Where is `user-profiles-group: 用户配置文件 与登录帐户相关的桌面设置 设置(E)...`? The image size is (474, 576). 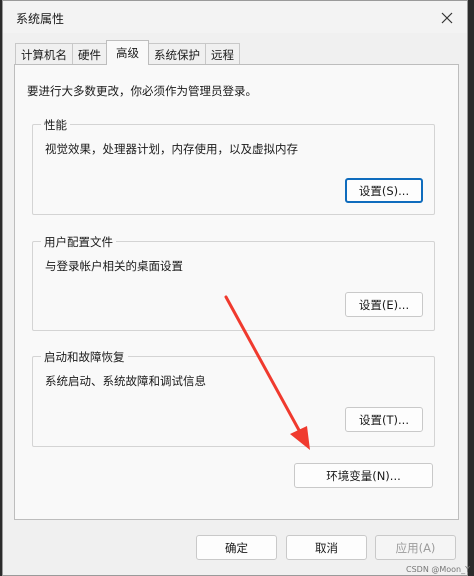
user-profiles-group: 用户配置文件 与登录帐户相关的桌面设置 设置(E)... is located at coordinates (233, 282).